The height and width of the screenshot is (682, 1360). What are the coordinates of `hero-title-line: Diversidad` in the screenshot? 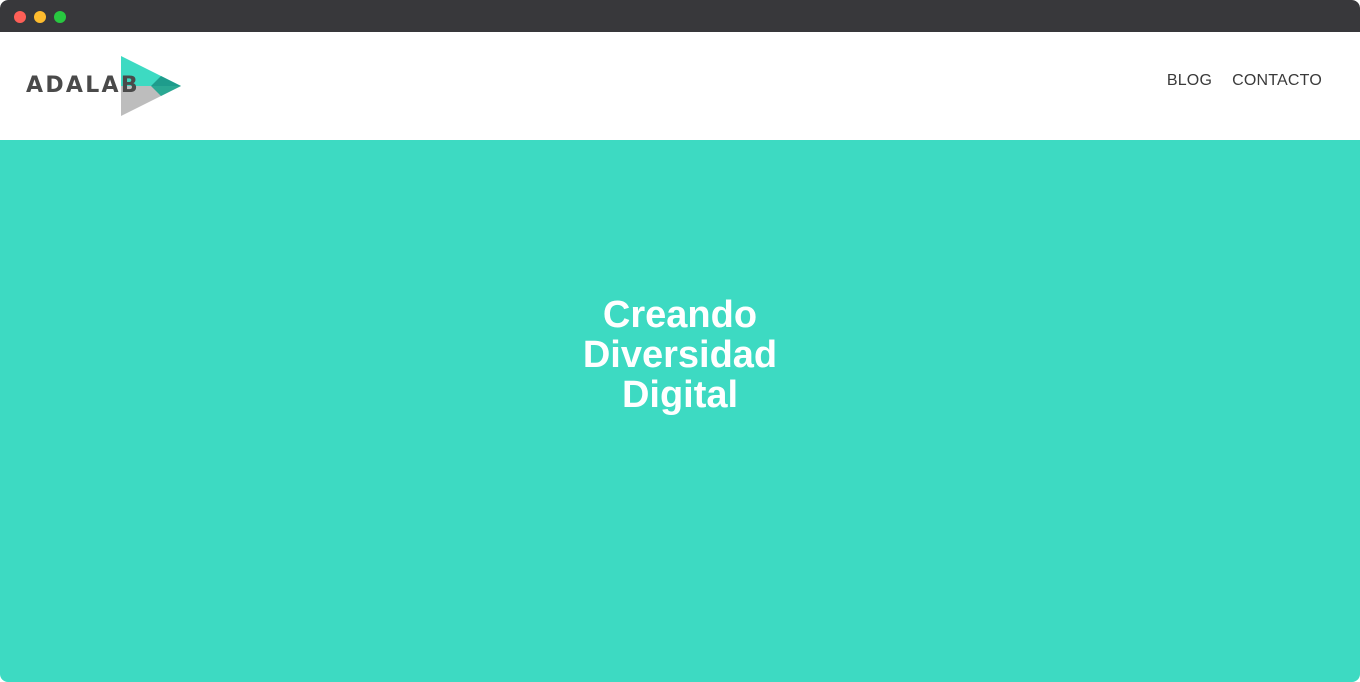 It's located at (680, 355).